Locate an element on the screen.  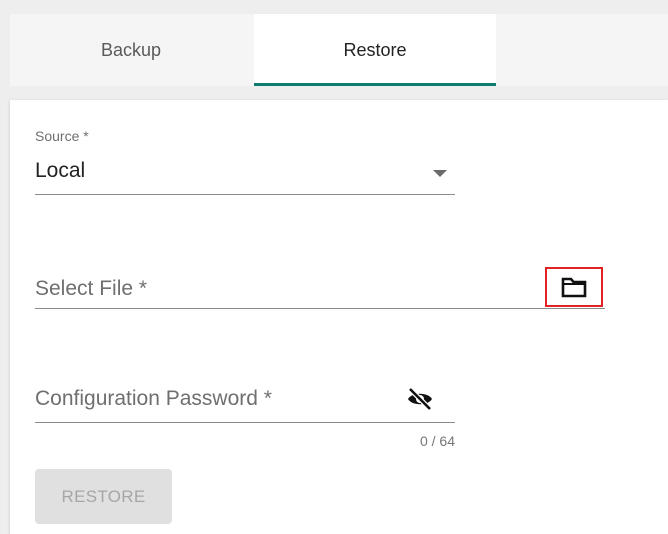
tab-restore: Restore is located at coordinates (375, 50).